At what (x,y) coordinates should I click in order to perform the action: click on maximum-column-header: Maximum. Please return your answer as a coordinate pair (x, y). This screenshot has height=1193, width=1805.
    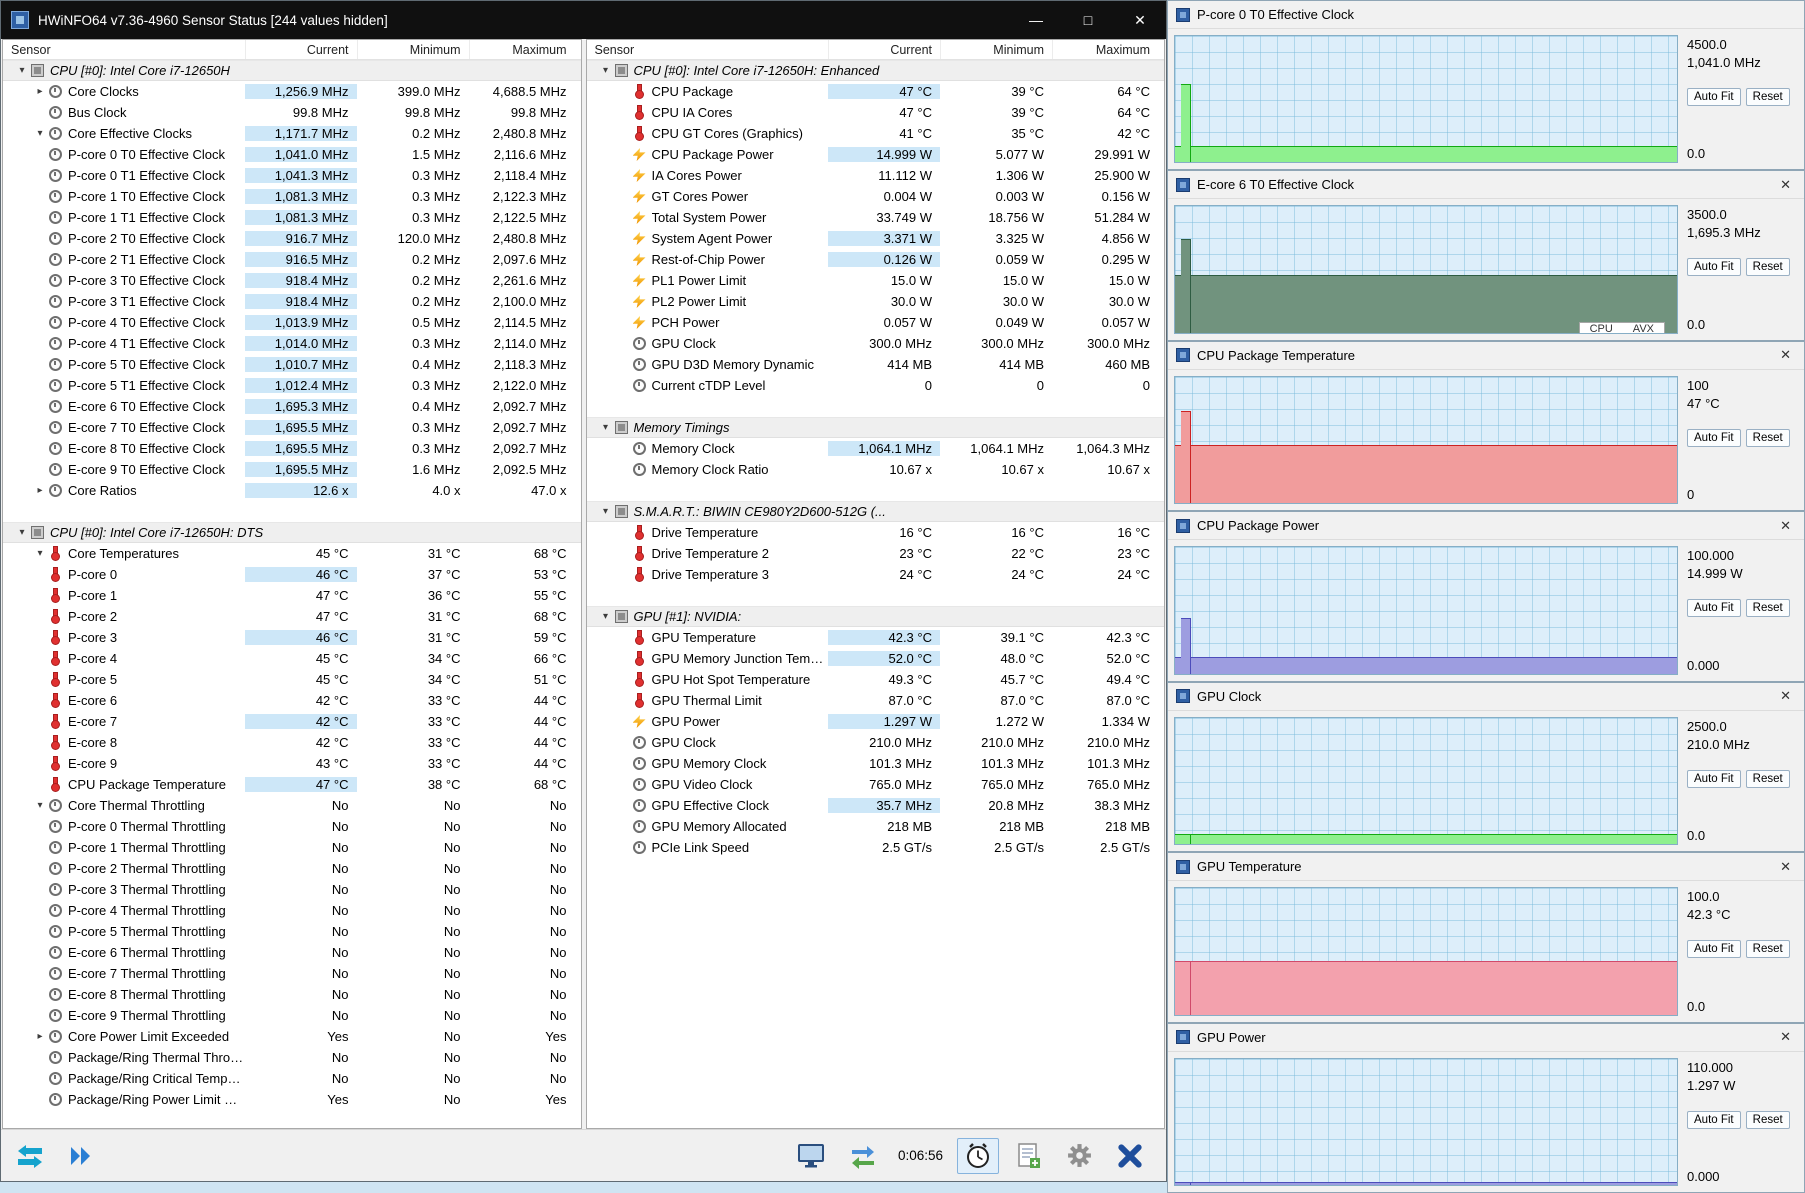
    Looking at the image, I should click on (1108, 49).